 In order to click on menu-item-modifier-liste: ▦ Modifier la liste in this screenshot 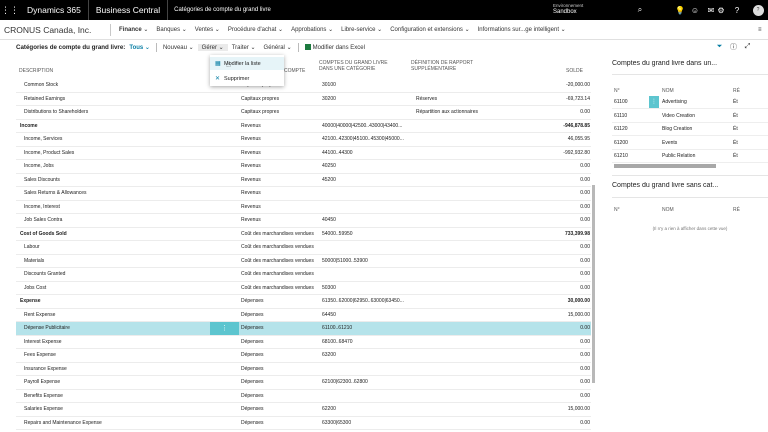, I will do `click(247, 63)`.